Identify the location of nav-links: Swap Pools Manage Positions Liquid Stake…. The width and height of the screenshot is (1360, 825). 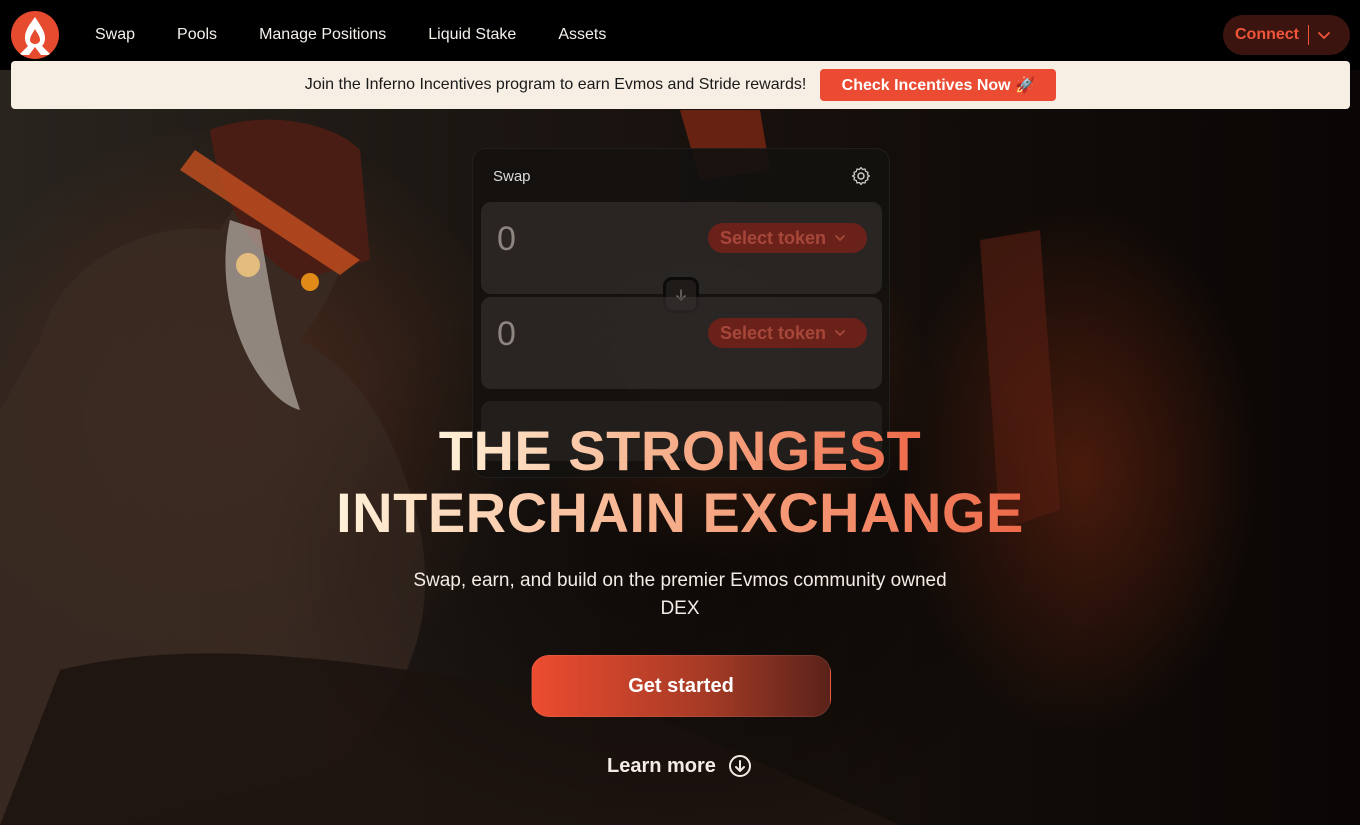
(371, 35).